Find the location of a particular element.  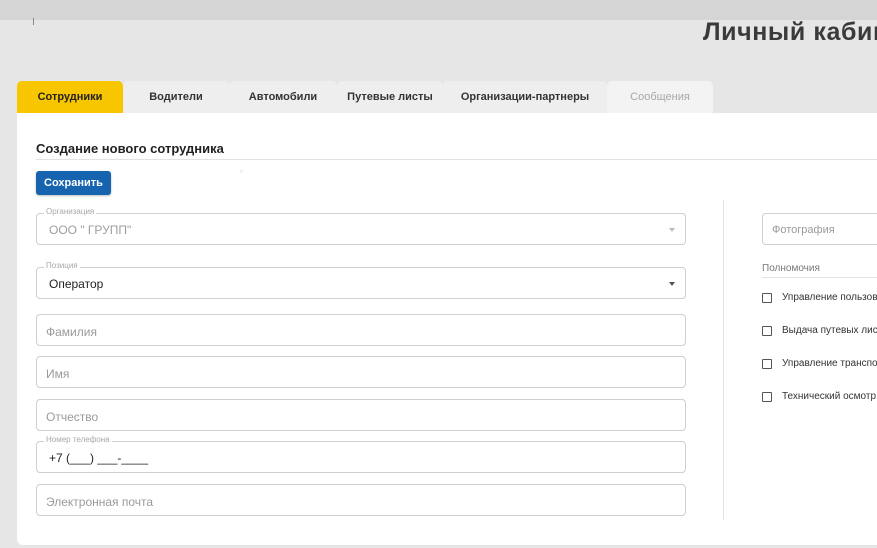

tab-vehicles: Автомобили is located at coordinates (283, 97).